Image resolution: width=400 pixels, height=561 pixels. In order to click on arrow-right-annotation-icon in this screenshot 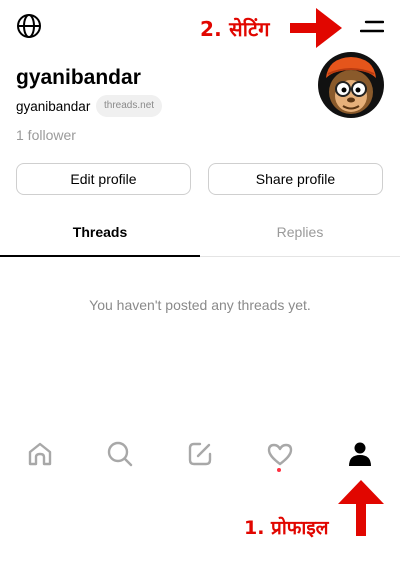, I will do `click(316, 28)`.